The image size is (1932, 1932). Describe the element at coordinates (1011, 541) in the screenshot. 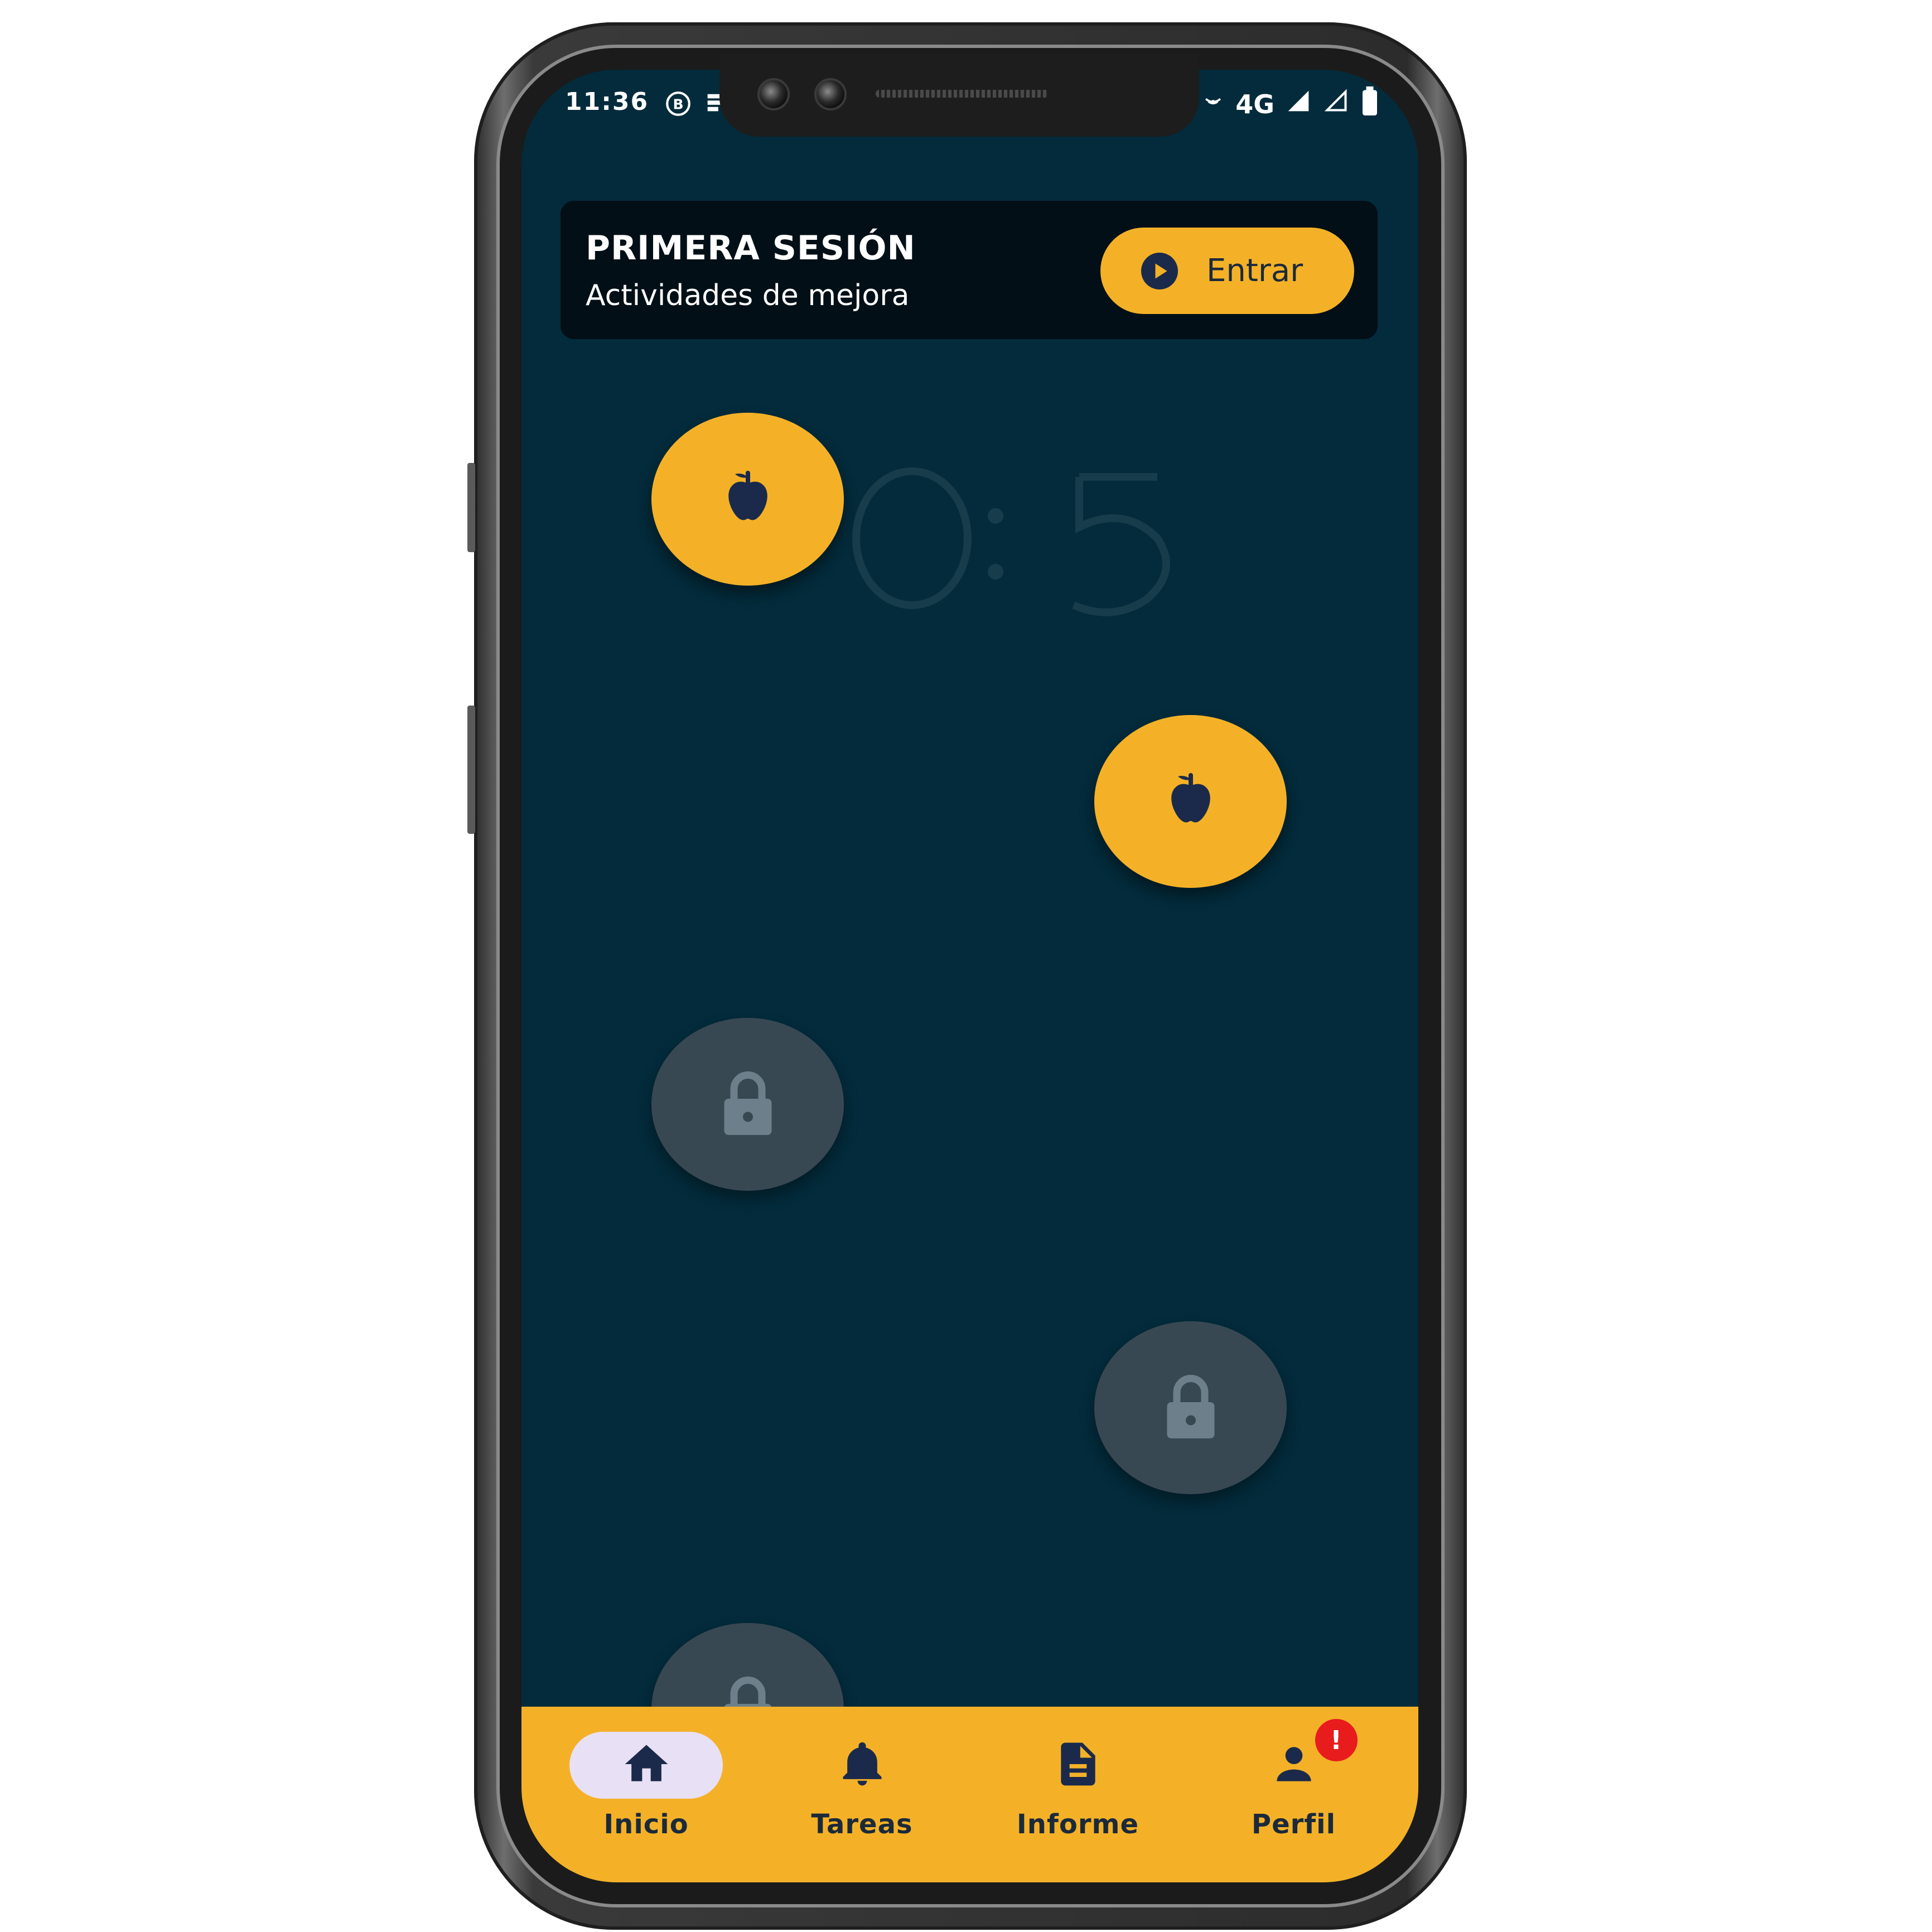

I see `faint-background-mark` at that location.